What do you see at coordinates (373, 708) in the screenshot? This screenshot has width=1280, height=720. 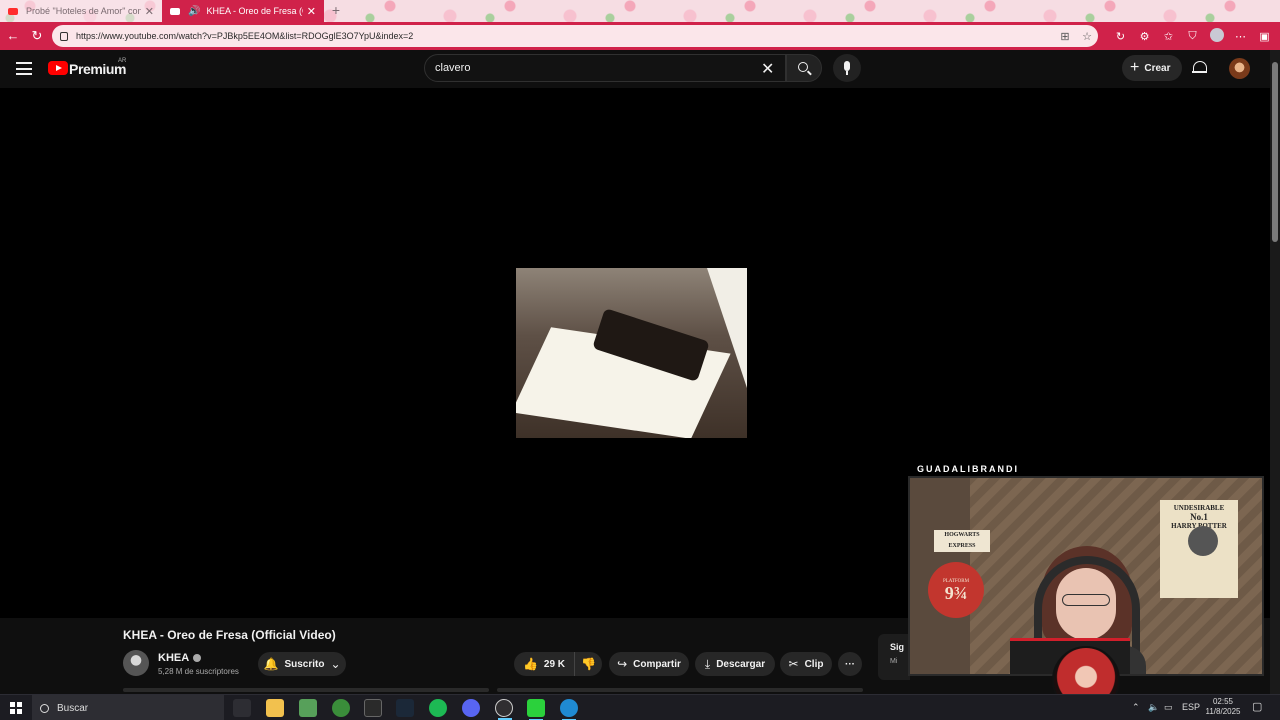 I see `epic-games-icon` at bounding box center [373, 708].